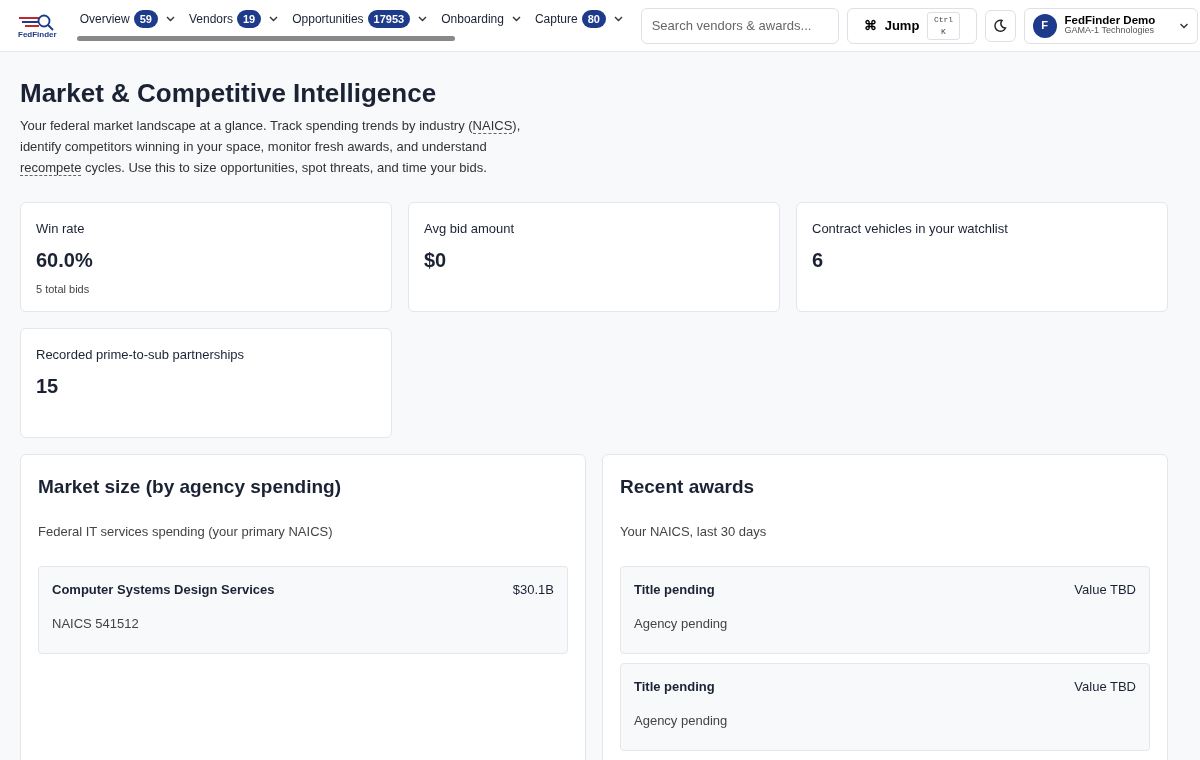 The height and width of the screenshot is (760, 1200). Describe the element at coordinates (943, 25) in the screenshot. I see `shortcut-key: Ctrl K` at that location.